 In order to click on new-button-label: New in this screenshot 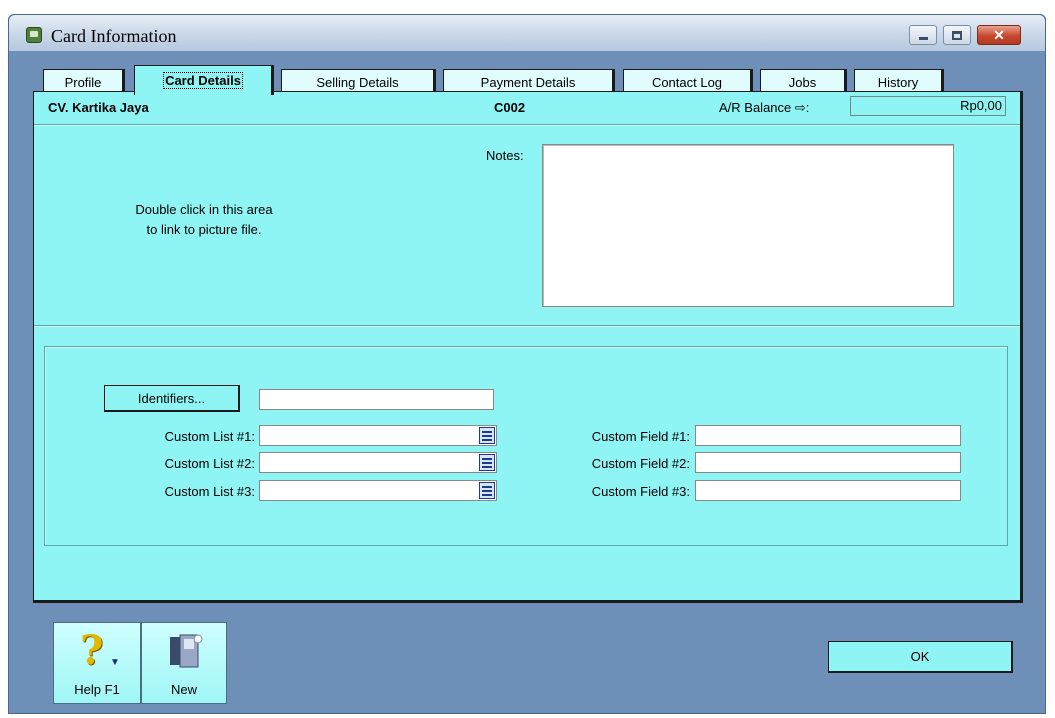, I will do `click(183, 689)`.